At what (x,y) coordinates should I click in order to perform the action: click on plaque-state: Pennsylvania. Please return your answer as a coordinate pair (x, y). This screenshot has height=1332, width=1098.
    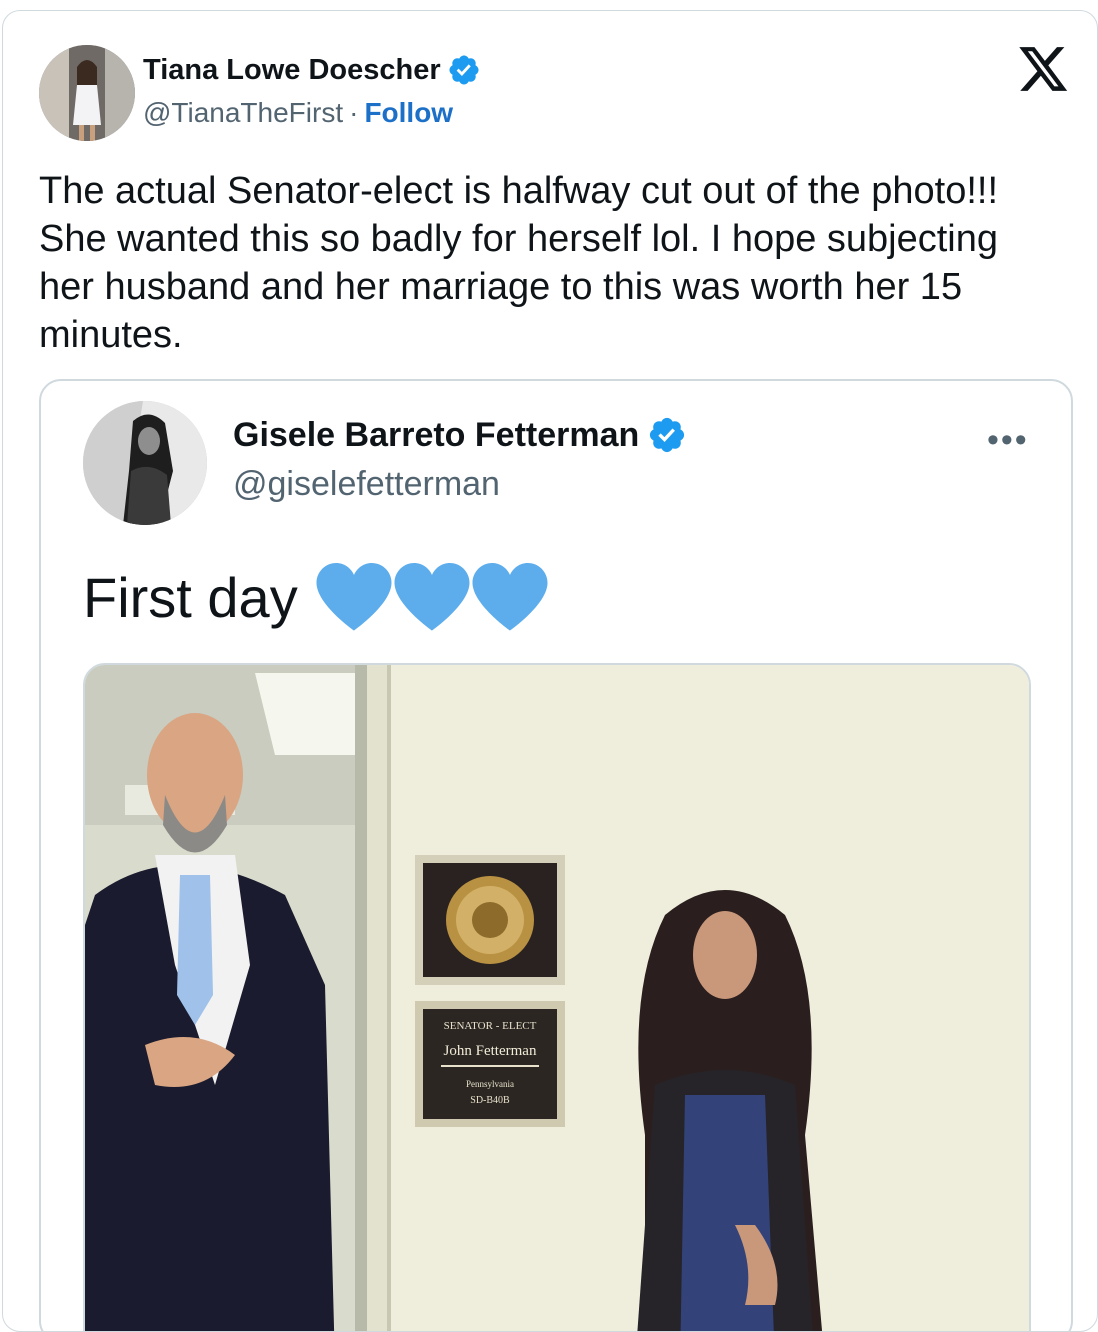
    Looking at the image, I should click on (490, 1084).